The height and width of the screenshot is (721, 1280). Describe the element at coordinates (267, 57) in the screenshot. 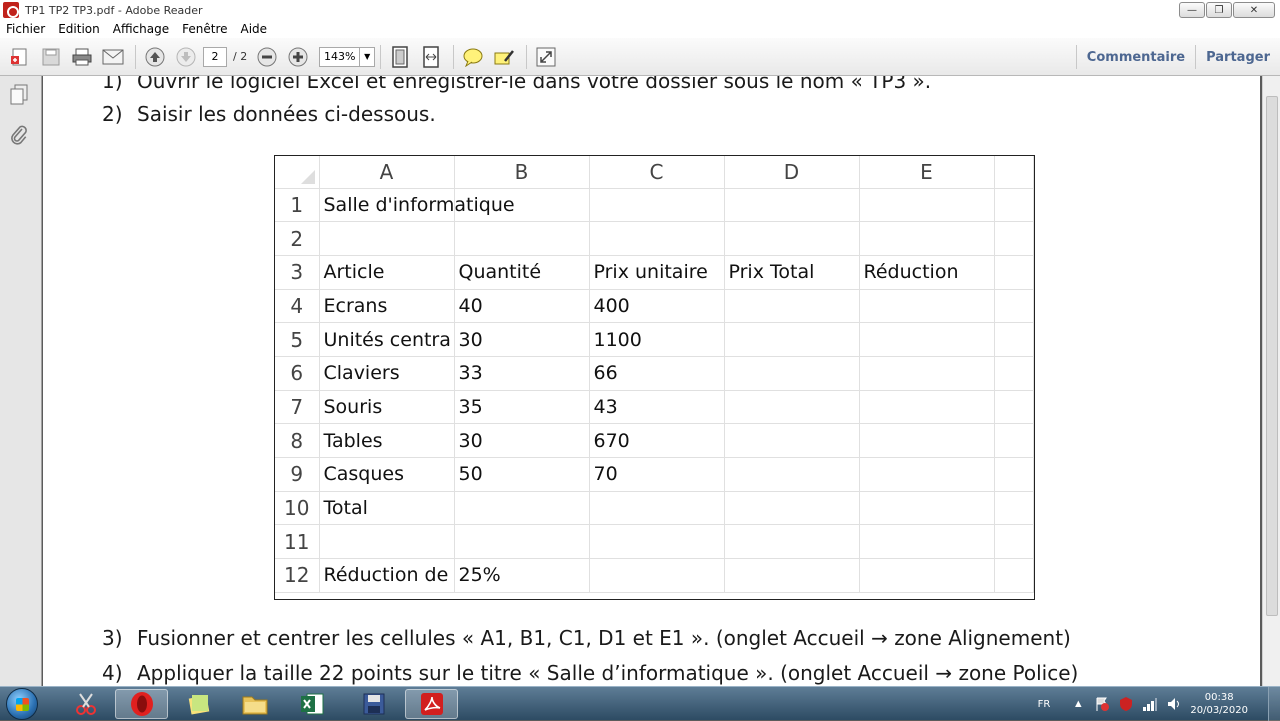

I see `zoom-out-button` at that location.